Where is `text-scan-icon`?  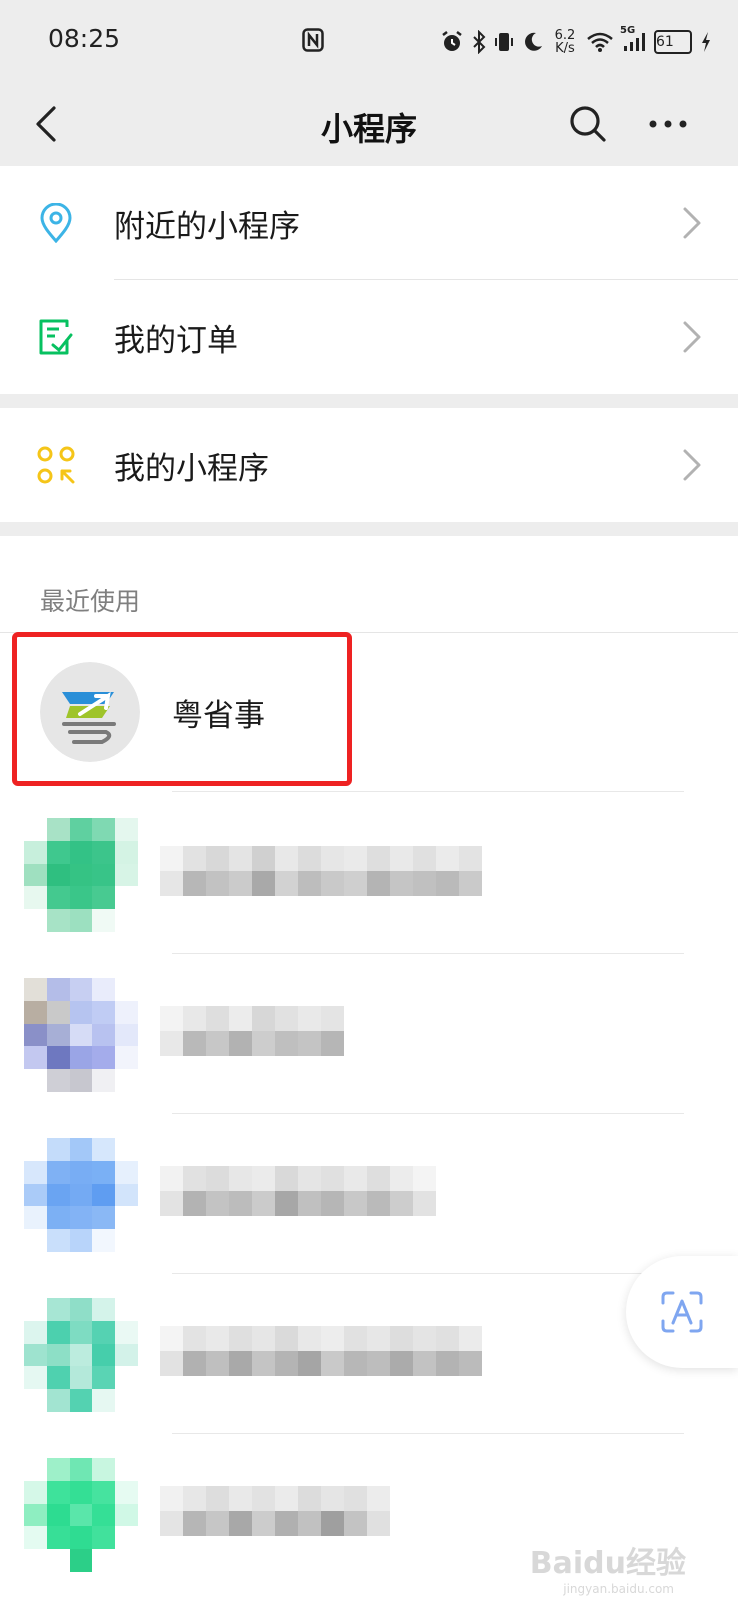
text-scan-icon is located at coordinates (682, 1312).